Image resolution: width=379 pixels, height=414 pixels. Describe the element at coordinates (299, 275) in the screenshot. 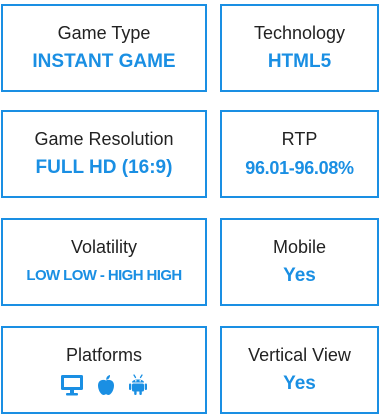

I see `mobile-value: Yes` at that location.